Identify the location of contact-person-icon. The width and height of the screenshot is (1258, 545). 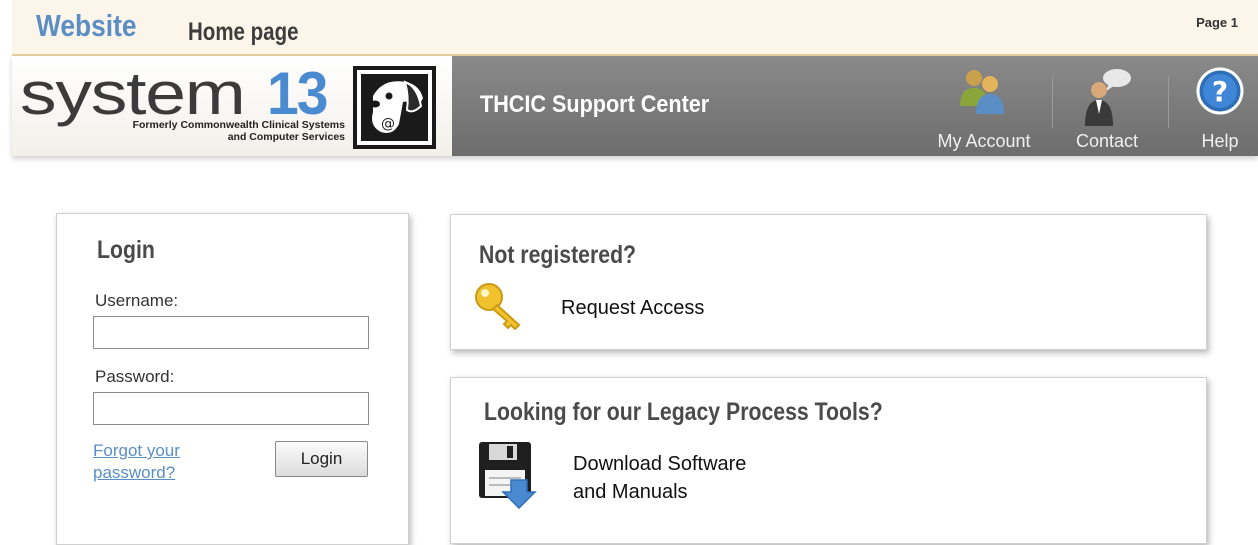
(1108, 97).